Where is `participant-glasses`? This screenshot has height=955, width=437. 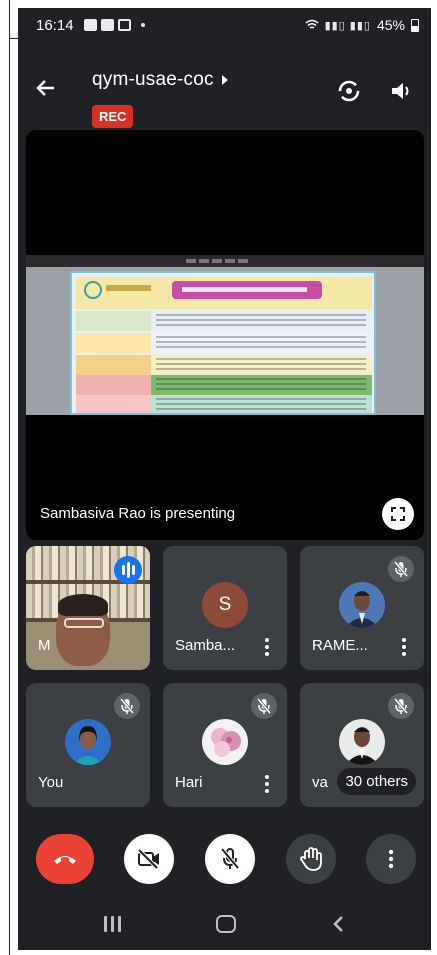
participant-glasses is located at coordinates (84, 623).